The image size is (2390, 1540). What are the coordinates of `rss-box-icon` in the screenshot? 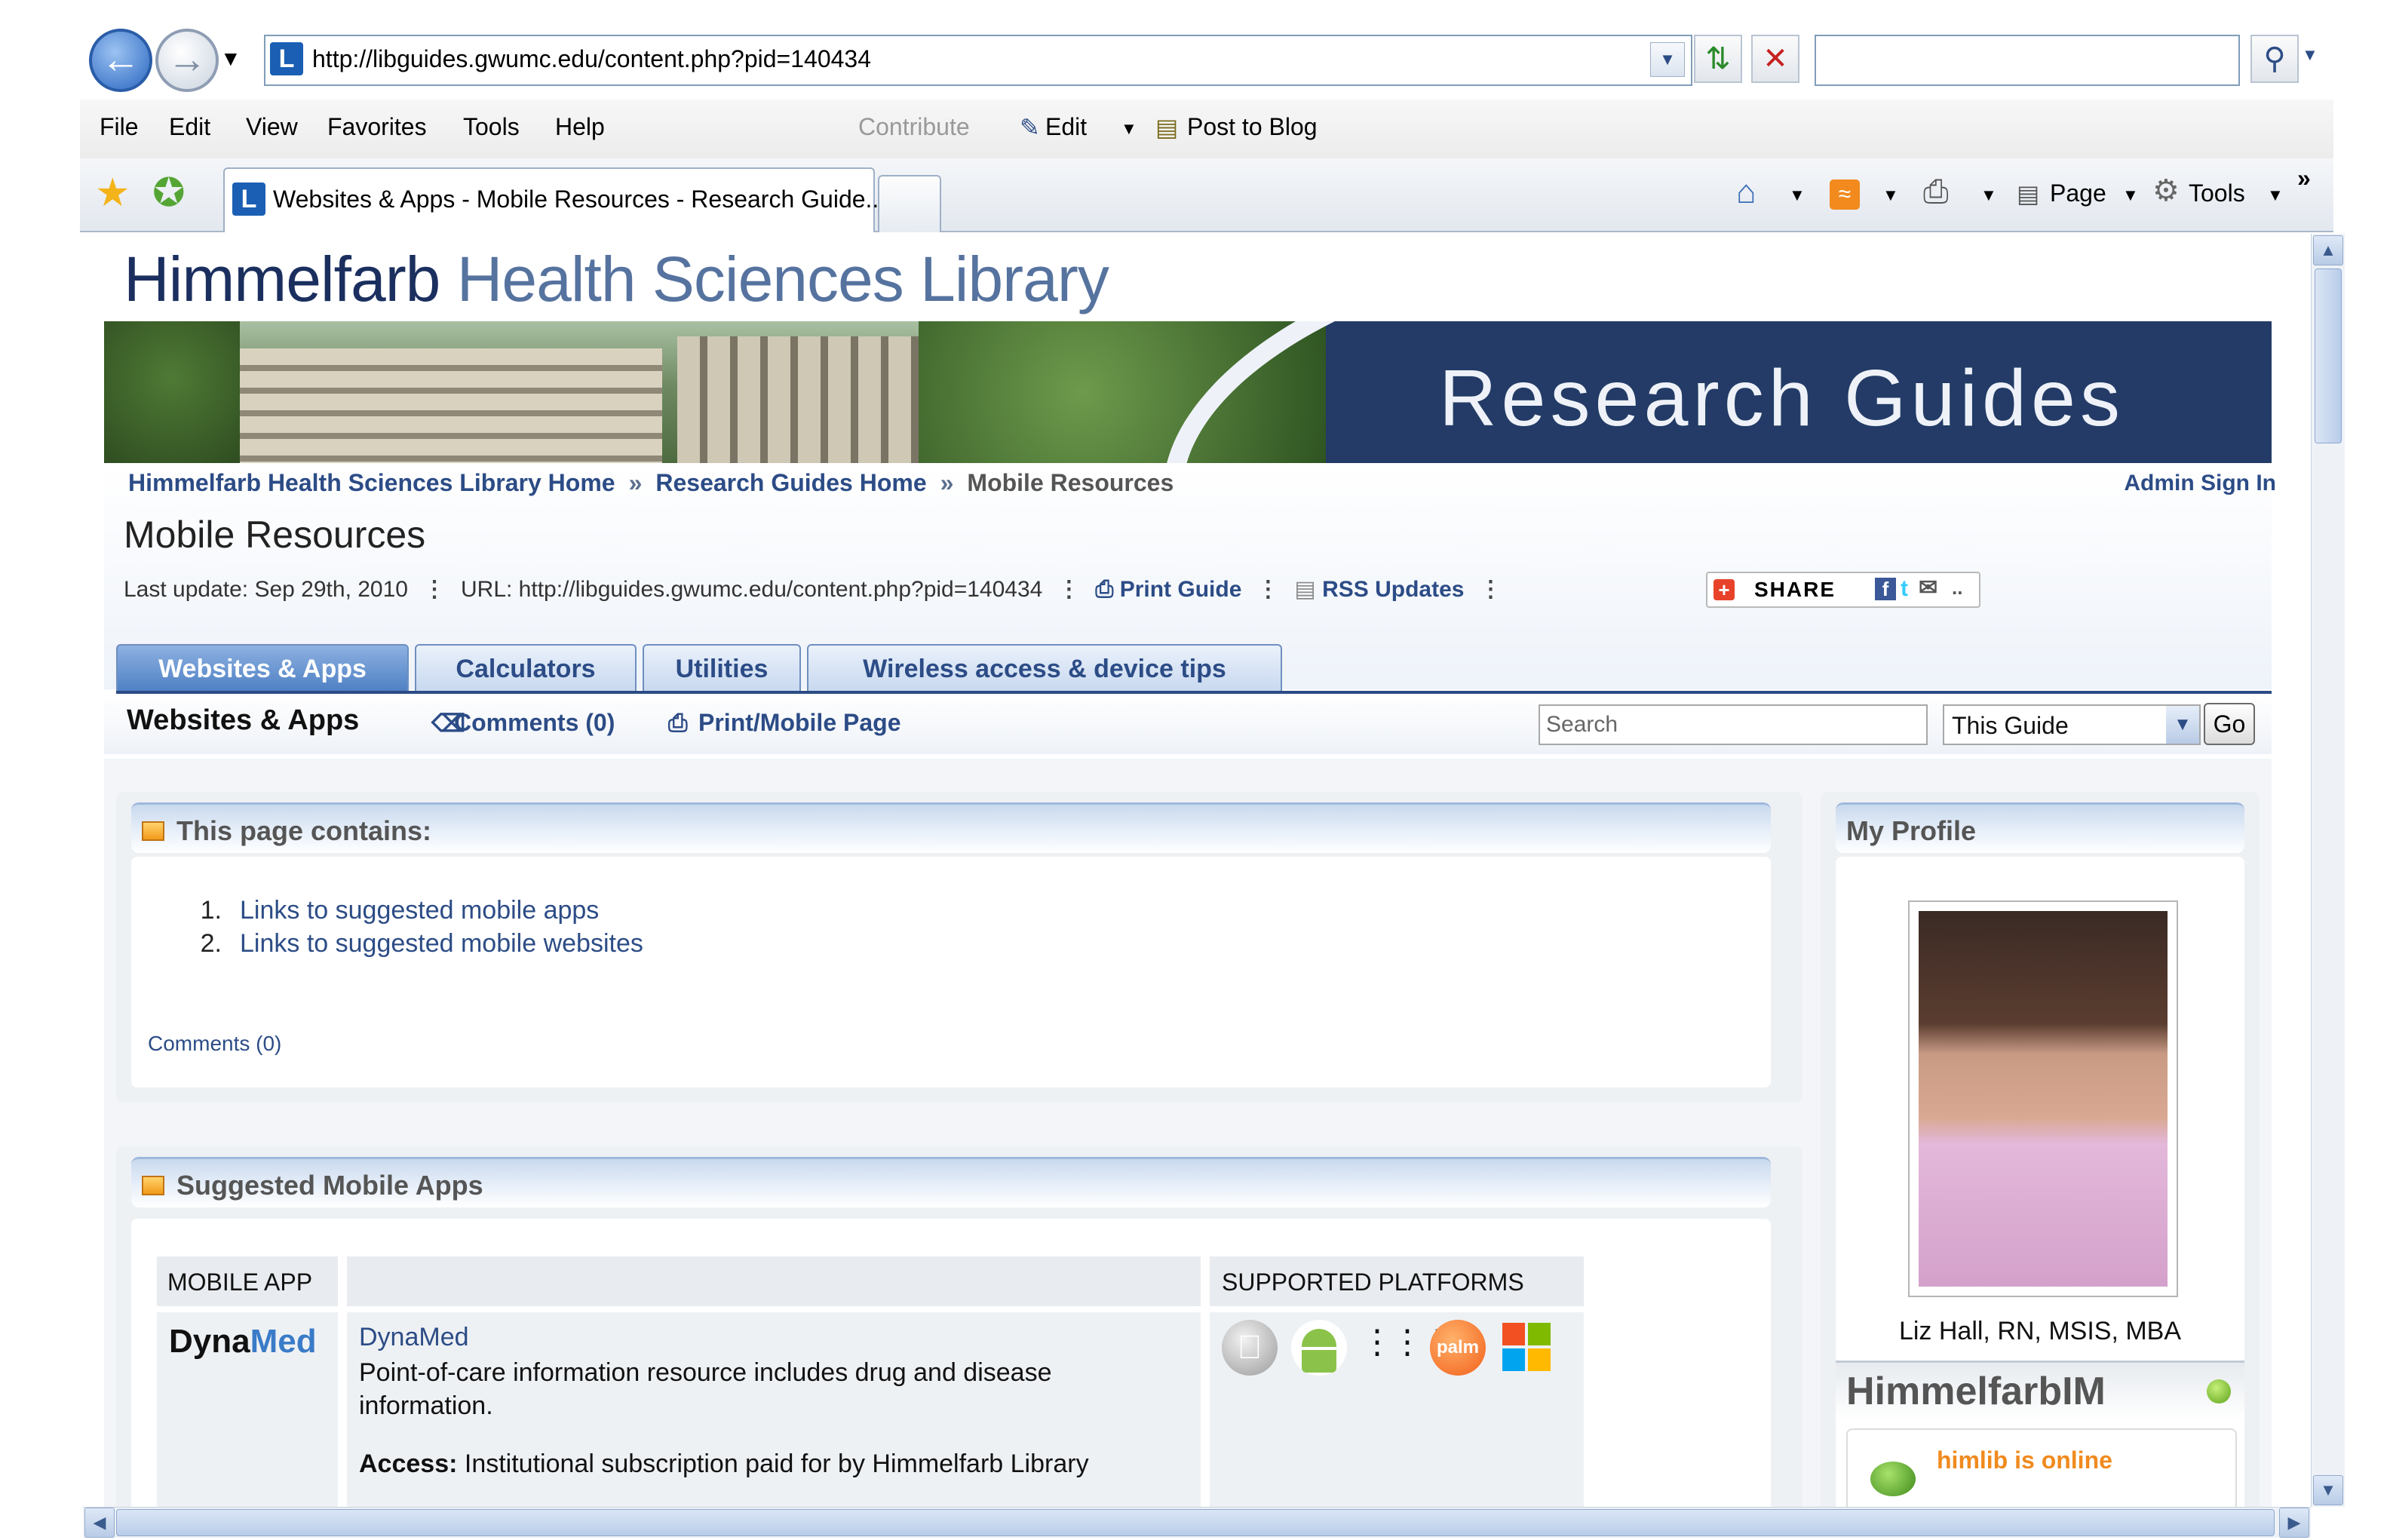 It's located at (153, 831).